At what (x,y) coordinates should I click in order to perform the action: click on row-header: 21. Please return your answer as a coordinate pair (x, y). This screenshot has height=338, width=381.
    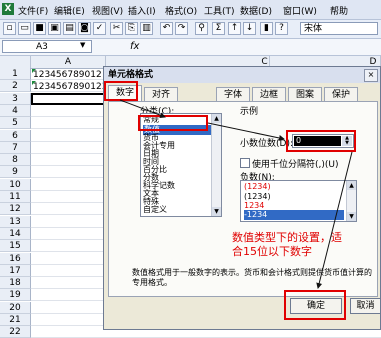
    Looking at the image, I should click on (15, 320).